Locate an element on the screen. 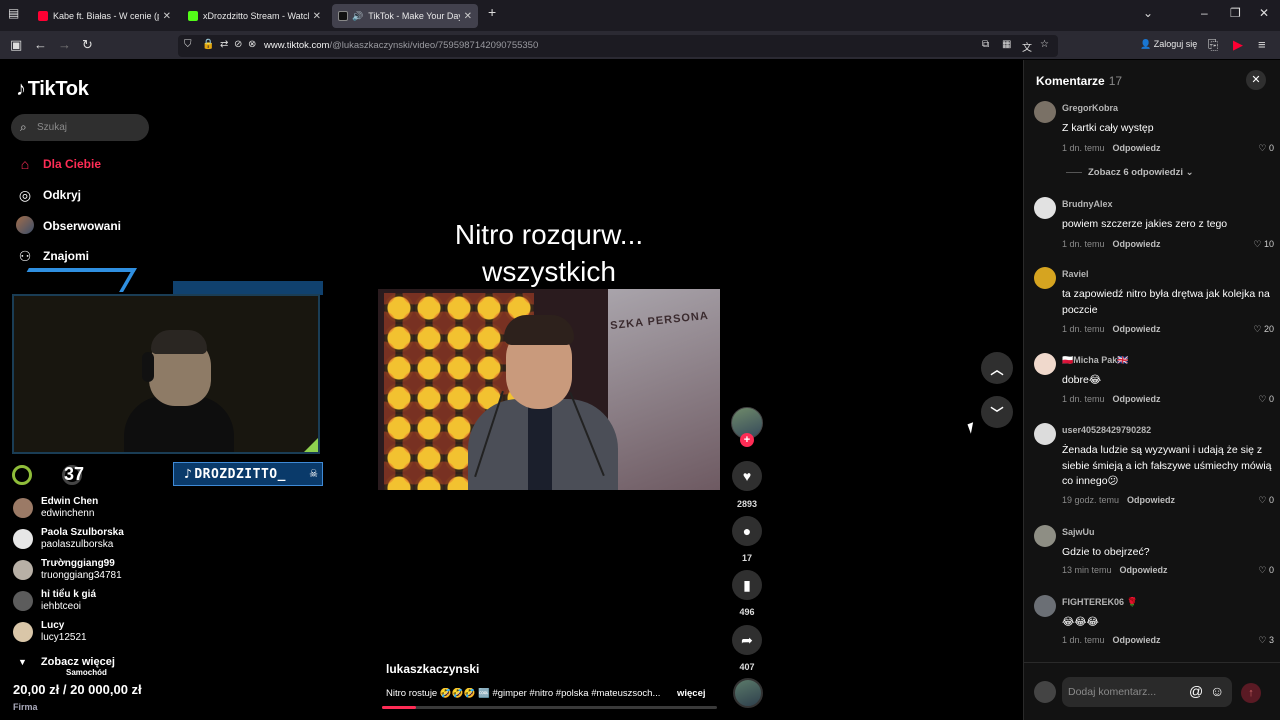 This screenshot has height=720, width=1280. account-item: Lucy lucy12521 is located at coordinates (50, 632).